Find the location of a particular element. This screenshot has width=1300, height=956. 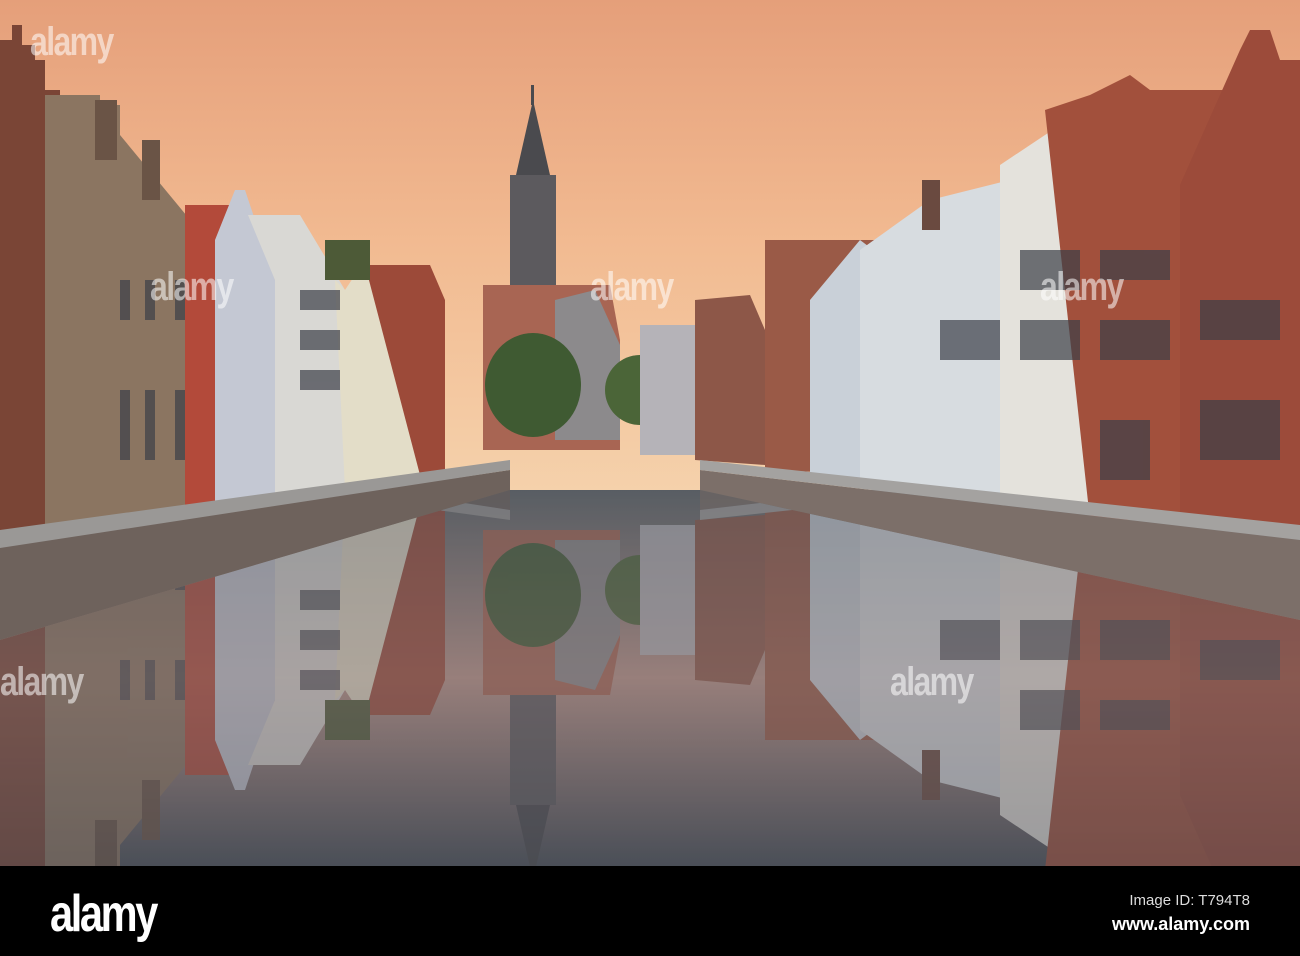

website-link: www.alamy.com is located at coordinates (1180, 924).